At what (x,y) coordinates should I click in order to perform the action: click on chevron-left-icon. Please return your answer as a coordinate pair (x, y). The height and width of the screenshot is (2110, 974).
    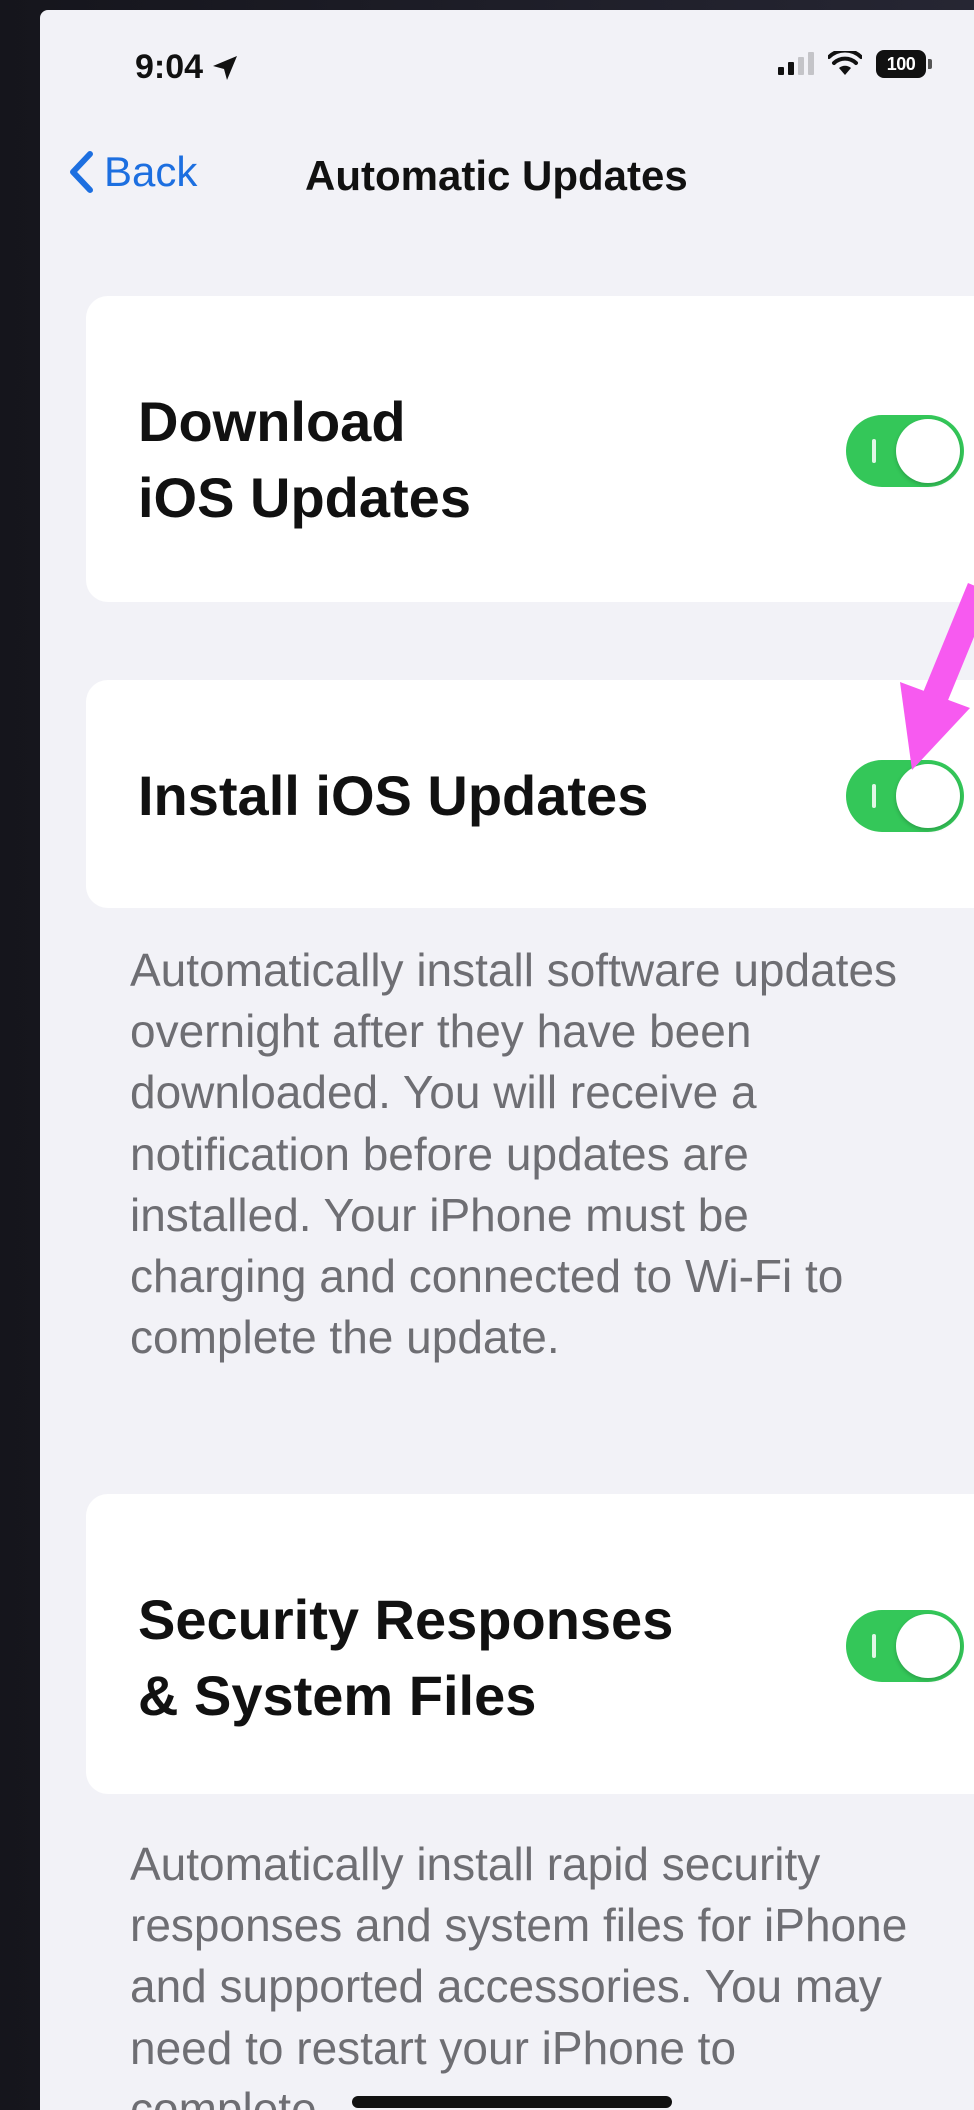
    Looking at the image, I should click on (81, 172).